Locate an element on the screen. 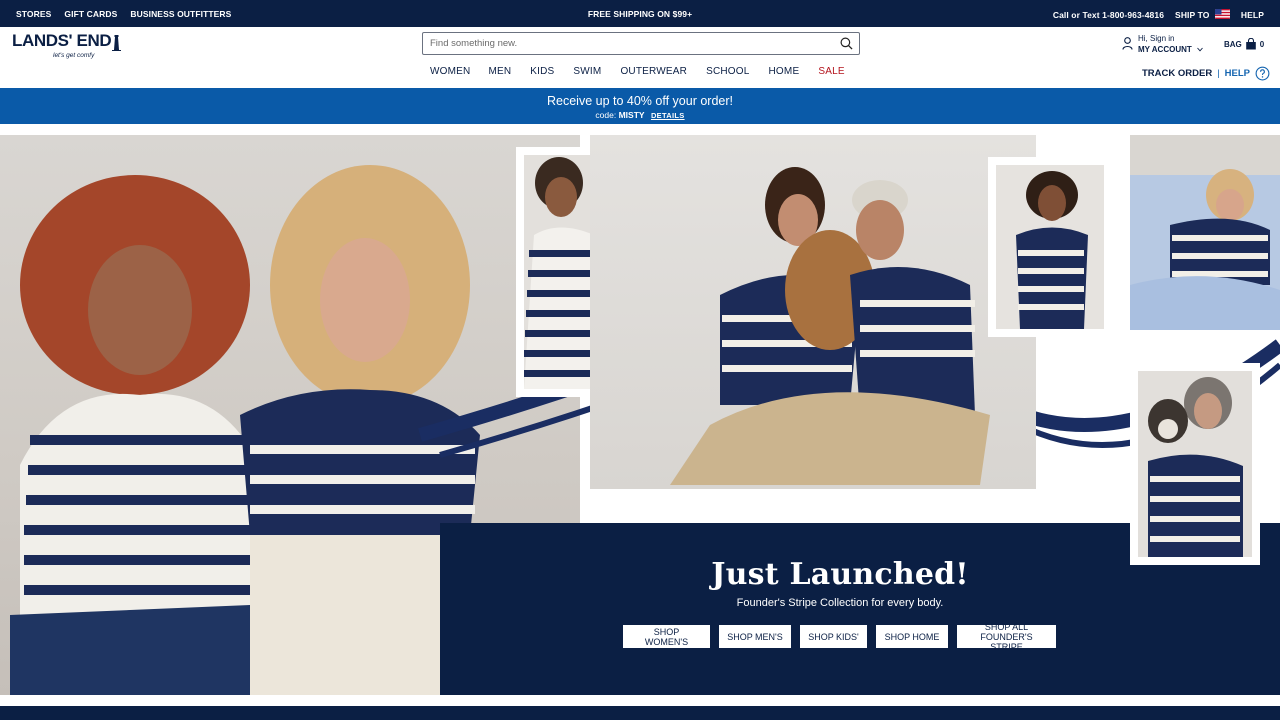 The image size is (1280, 720). shop-womens-button: SHOP WOMEN'S is located at coordinates (666, 636).